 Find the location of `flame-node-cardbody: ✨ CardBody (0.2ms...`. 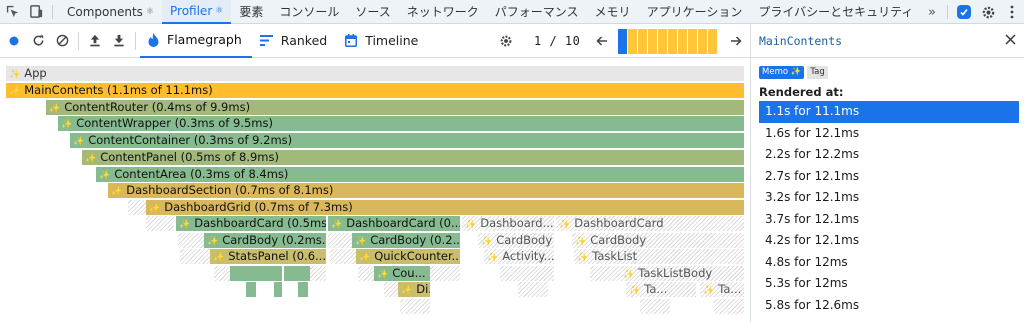

flame-node-cardbody: ✨ CardBody (0.2ms... is located at coordinates (265, 240).